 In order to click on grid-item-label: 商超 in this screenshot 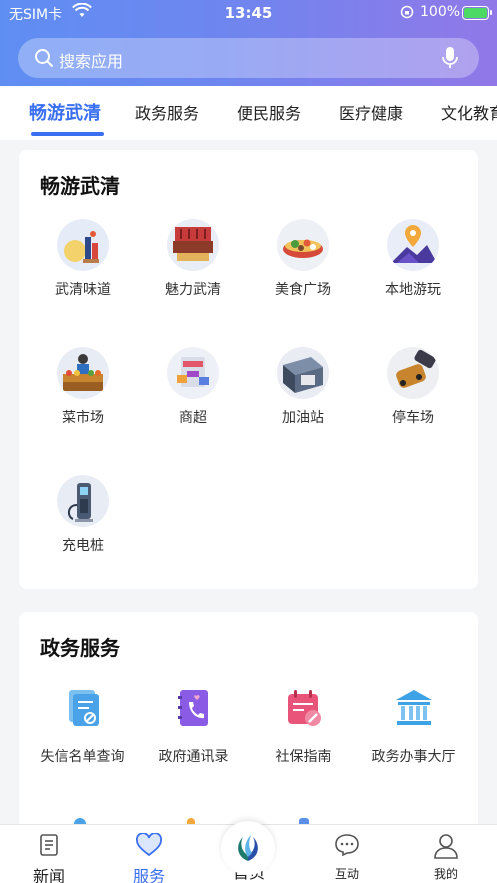, I will do `click(193, 418)`.